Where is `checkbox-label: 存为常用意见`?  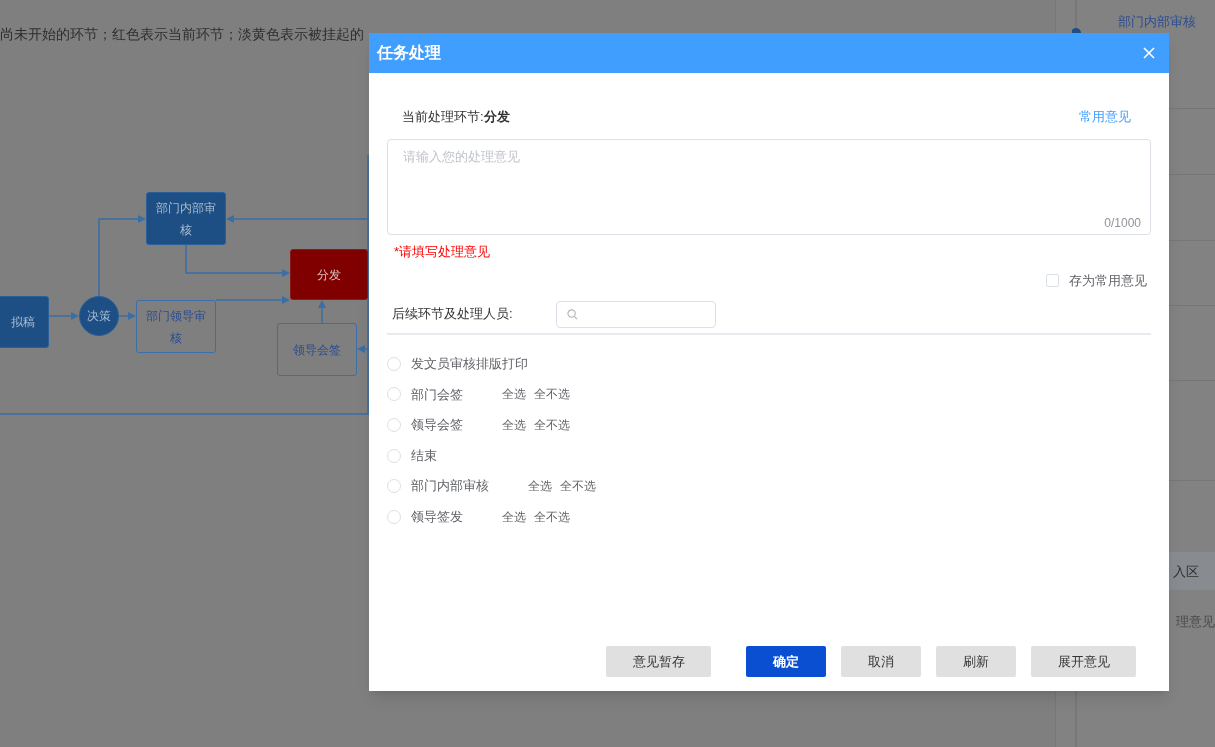 checkbox-label: 存为常用意见 is located at coordinates (1108, 281).